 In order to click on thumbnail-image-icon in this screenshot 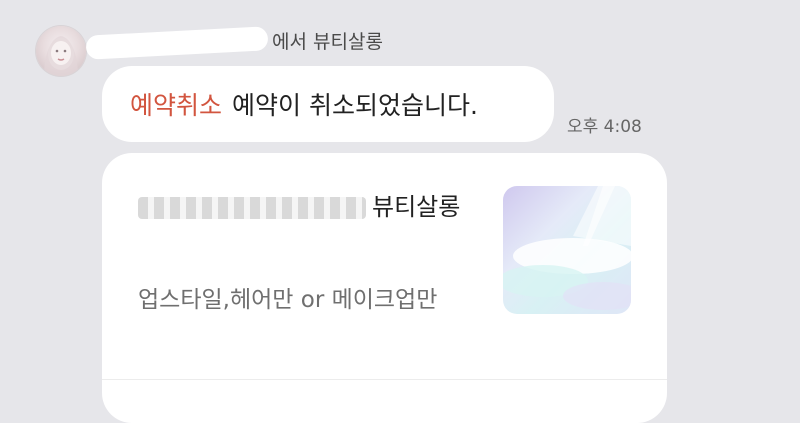, I will do `click(567, 248)`.